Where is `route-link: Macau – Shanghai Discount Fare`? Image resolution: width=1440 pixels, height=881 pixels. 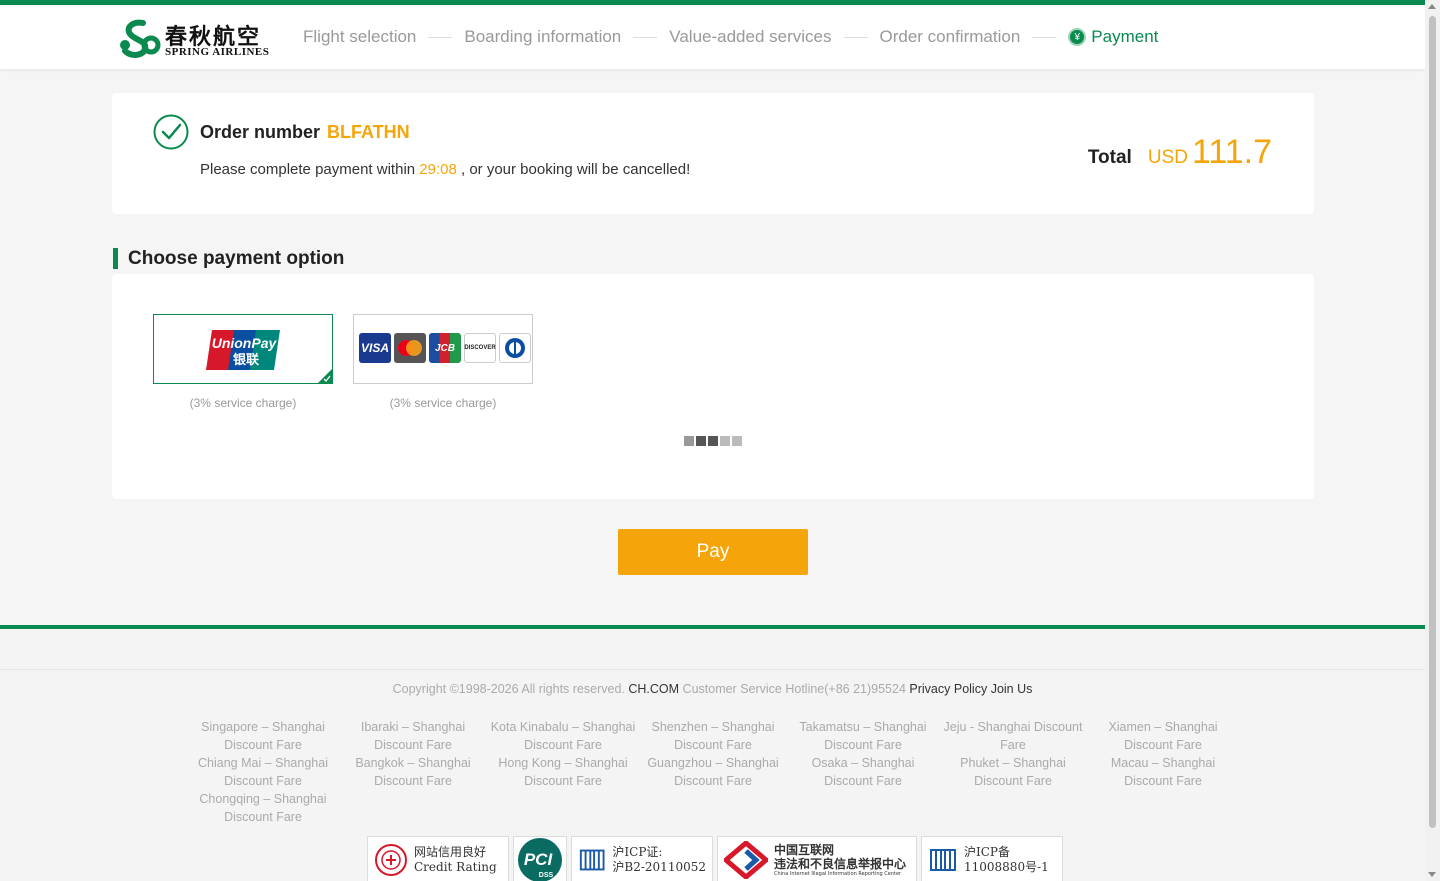 route-link: Macau – Shanghai Discount Fare is located at coordinates (1163, 772).